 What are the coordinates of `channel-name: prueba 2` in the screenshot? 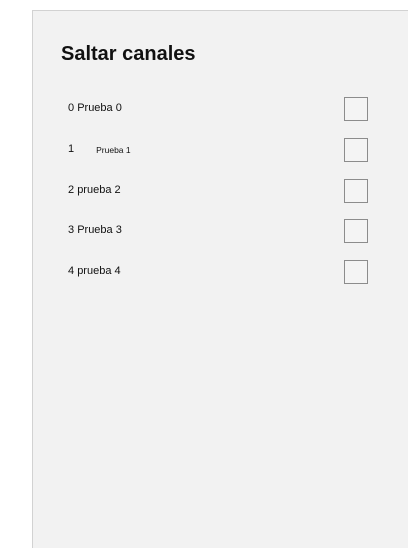 It's located at (99, 190).